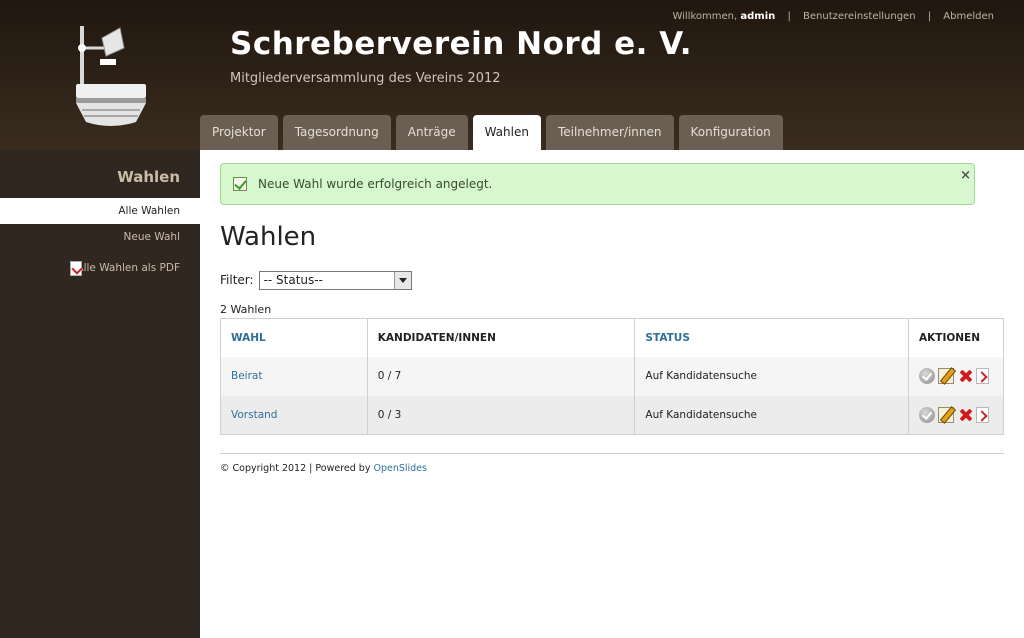 The image size is (1024, 638). Describe the element at coordinates (956, 337) in the screenshot. I see `column-header-aktionen: AKTIONEN` at that location.